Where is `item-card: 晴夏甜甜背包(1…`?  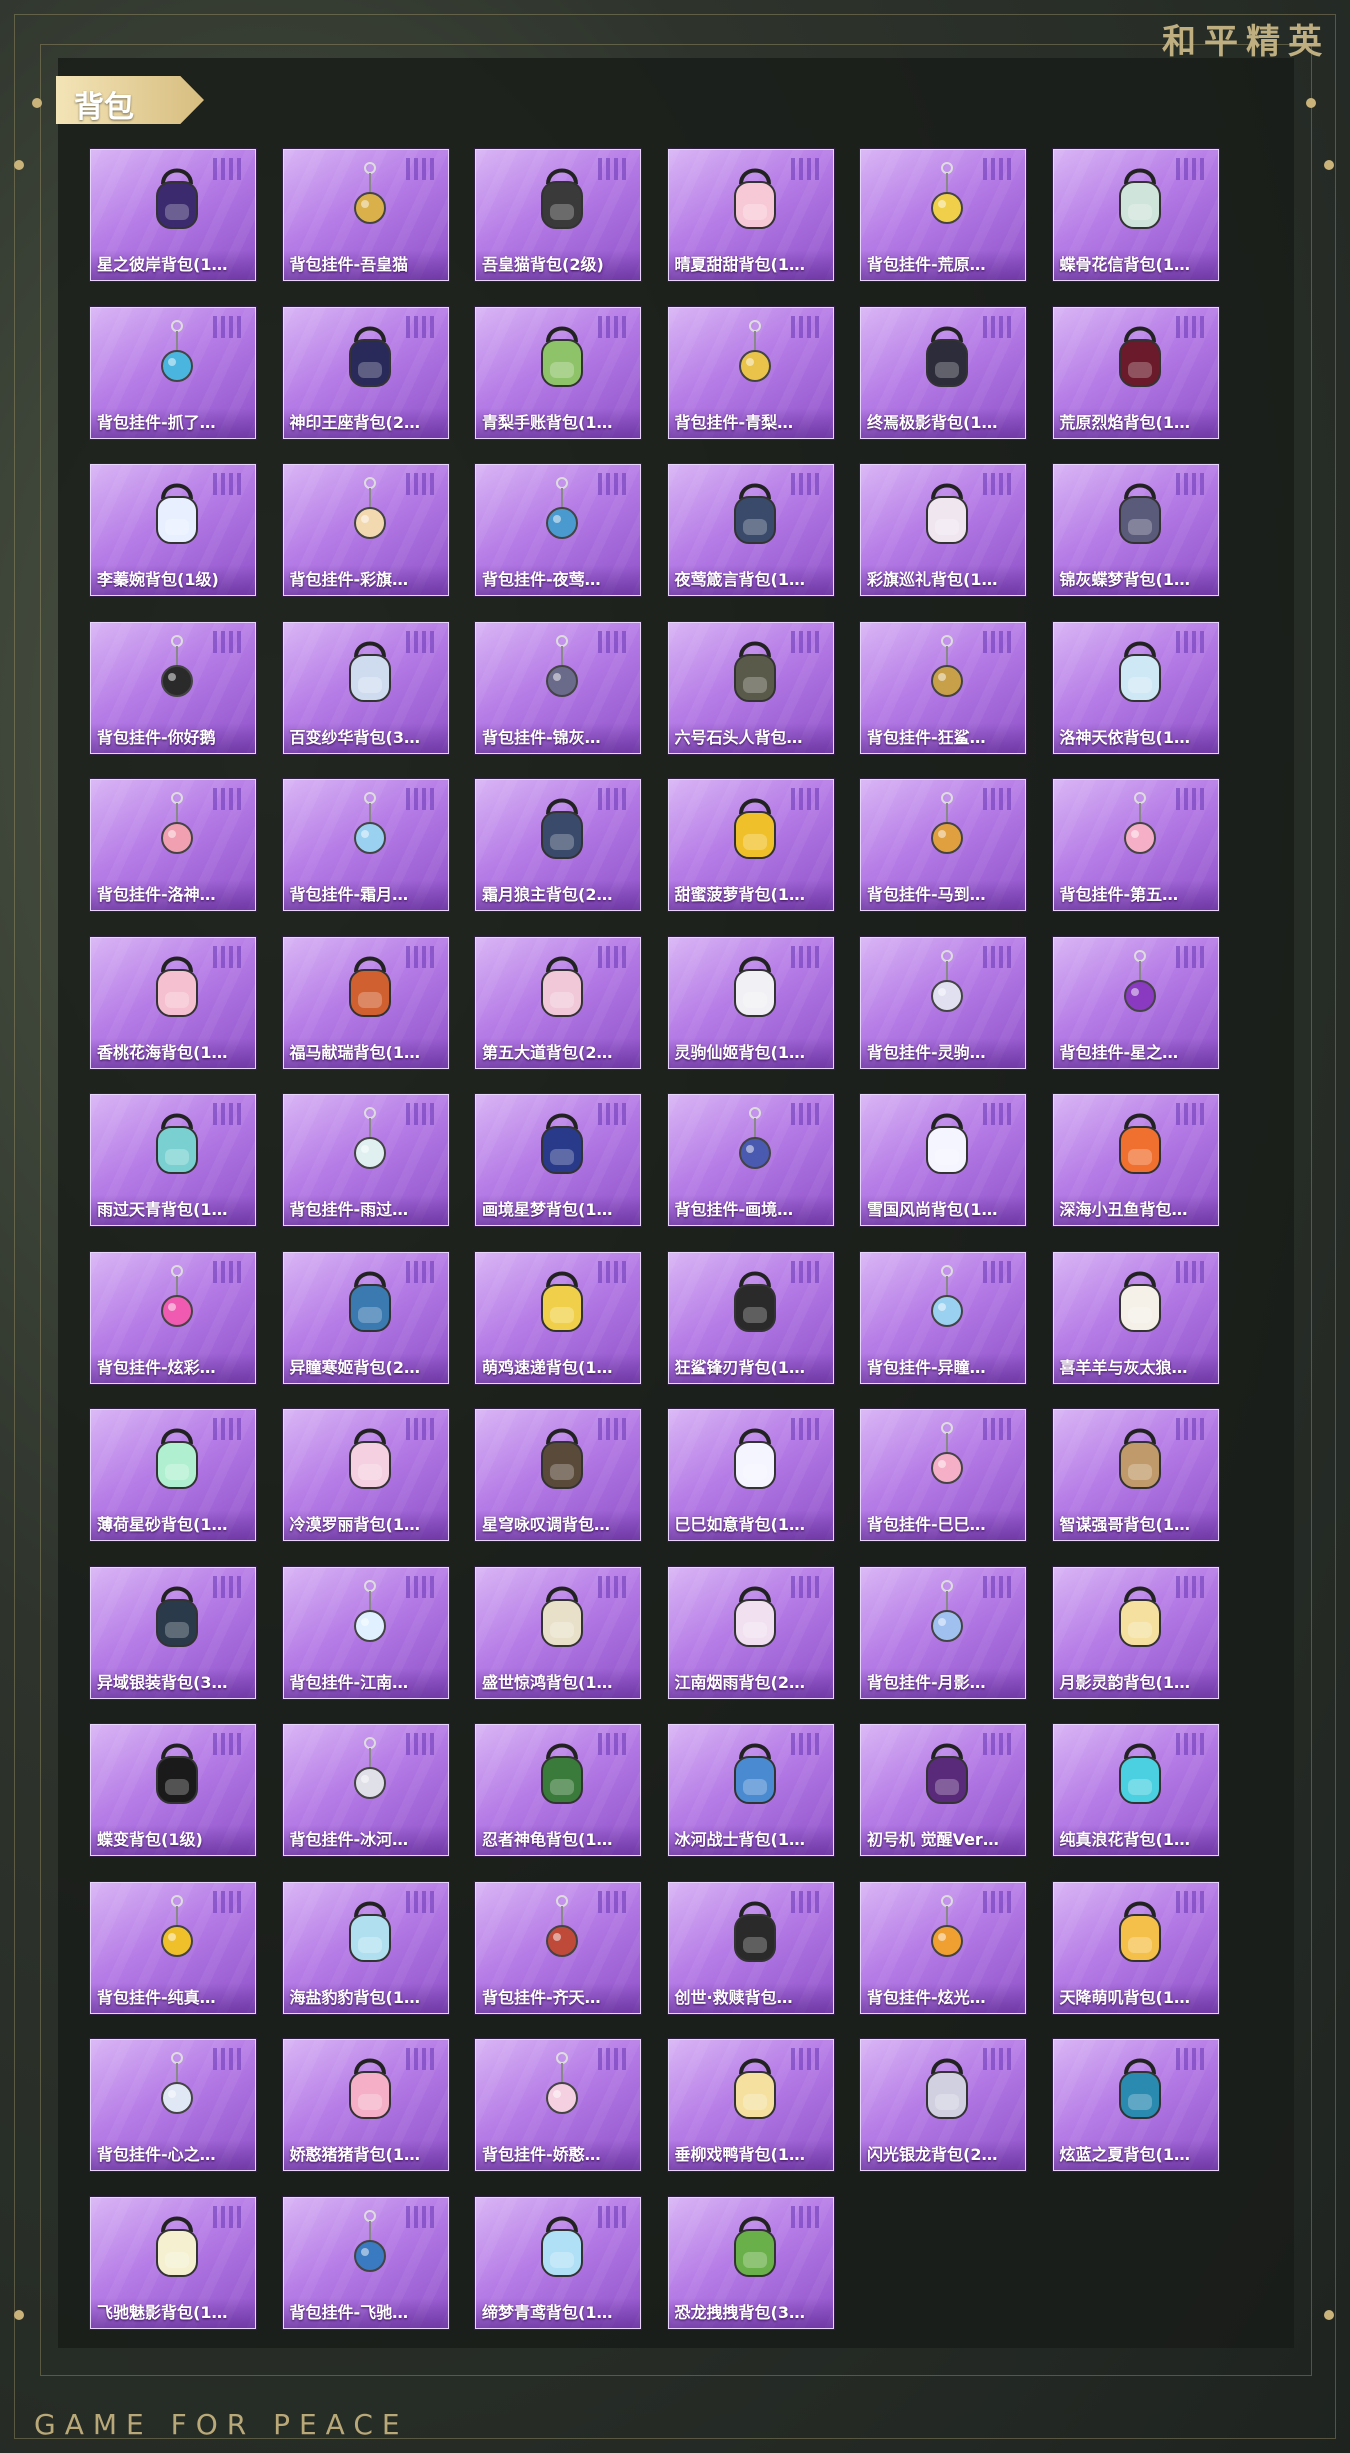
item-card: 晴夏甜甜背包(1… is located at coordinates (750, 215).